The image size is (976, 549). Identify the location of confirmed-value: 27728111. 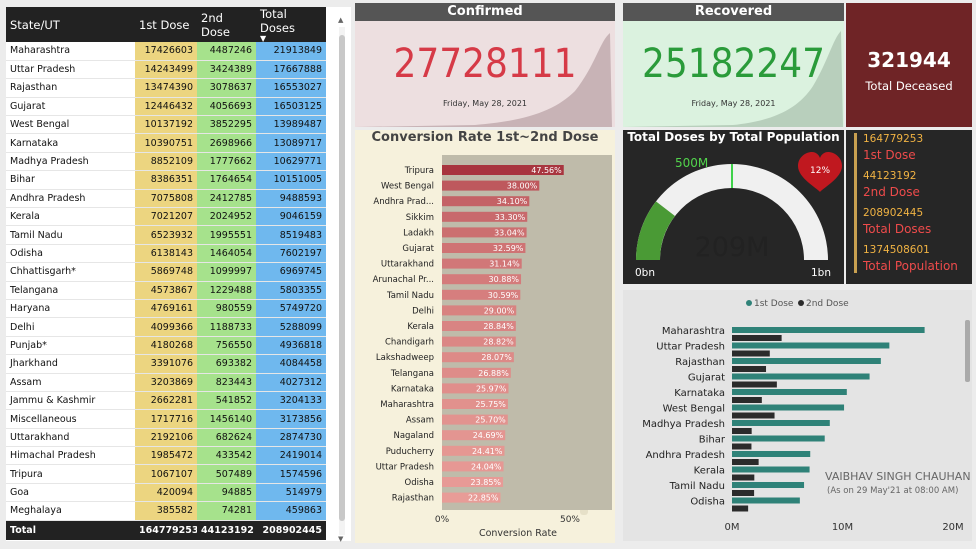
(485, 64).